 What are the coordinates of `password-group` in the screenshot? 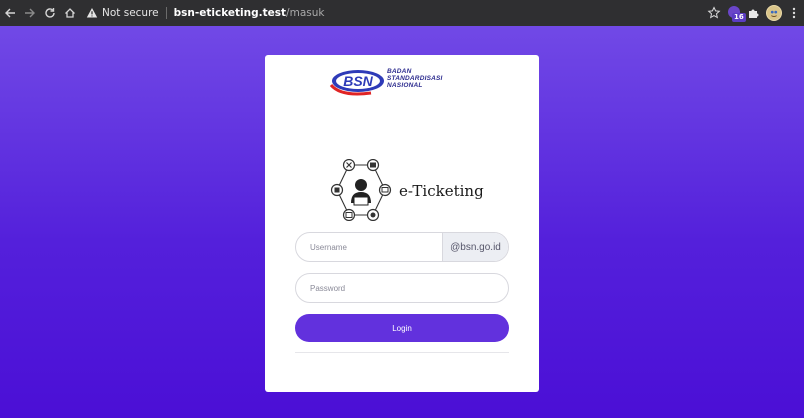 It's located at (402, 288).